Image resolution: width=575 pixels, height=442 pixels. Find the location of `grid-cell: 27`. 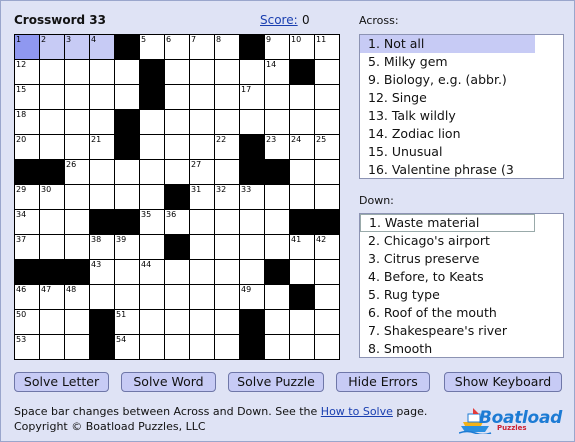

grid-cell: 27 is located at coordinates (202, 172).